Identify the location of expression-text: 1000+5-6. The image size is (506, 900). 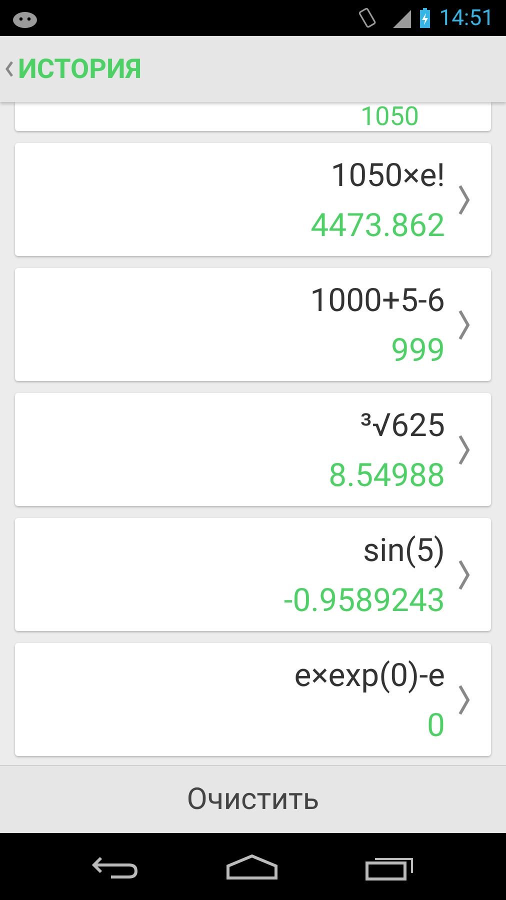
(377, 300).